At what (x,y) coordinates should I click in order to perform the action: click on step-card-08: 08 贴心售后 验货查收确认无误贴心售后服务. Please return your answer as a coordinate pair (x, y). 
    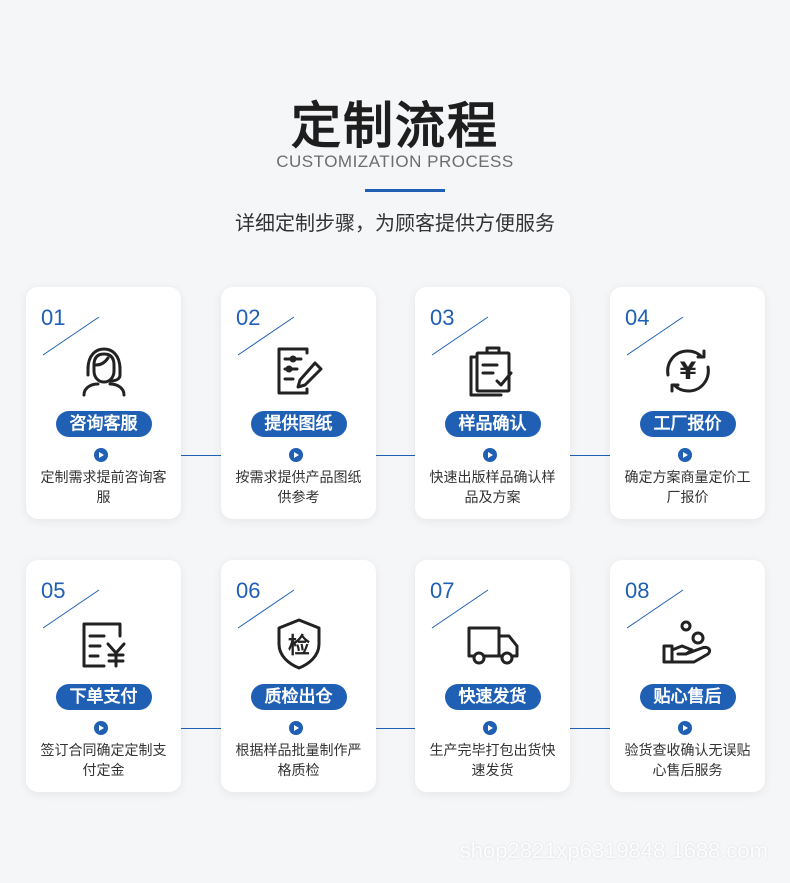
    Looking at the image, I should click on (687, 676).